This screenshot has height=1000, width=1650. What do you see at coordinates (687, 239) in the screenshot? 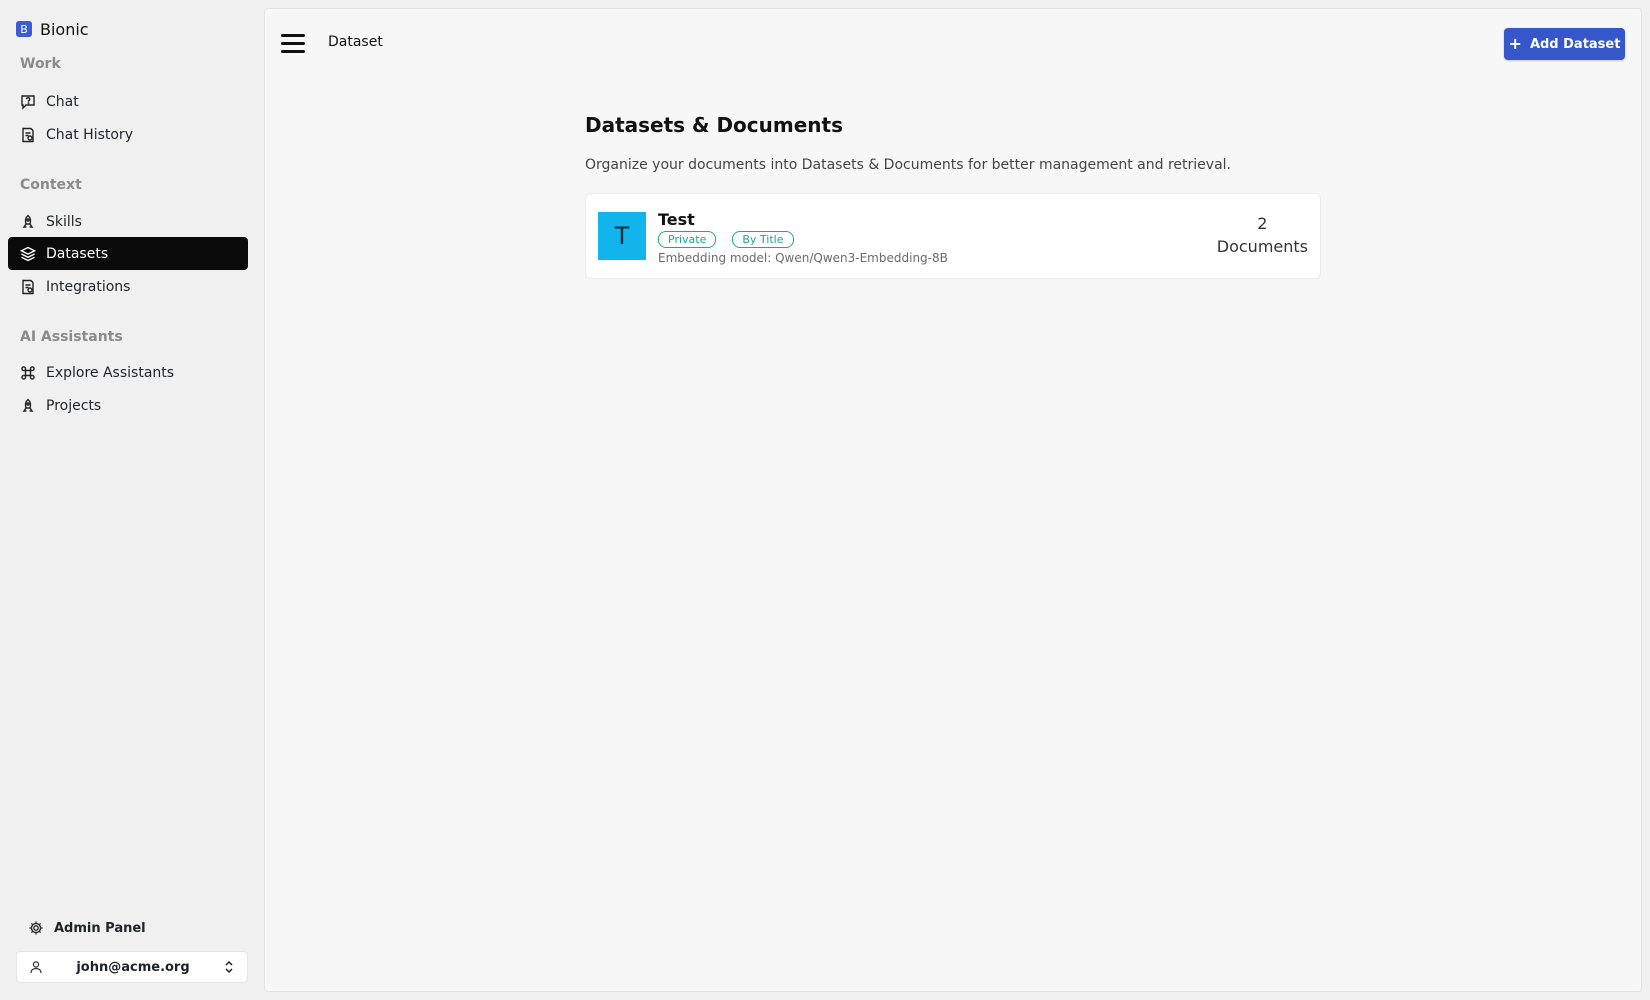
I see `visibility-badge: Private` at bounding box center [687, 239].